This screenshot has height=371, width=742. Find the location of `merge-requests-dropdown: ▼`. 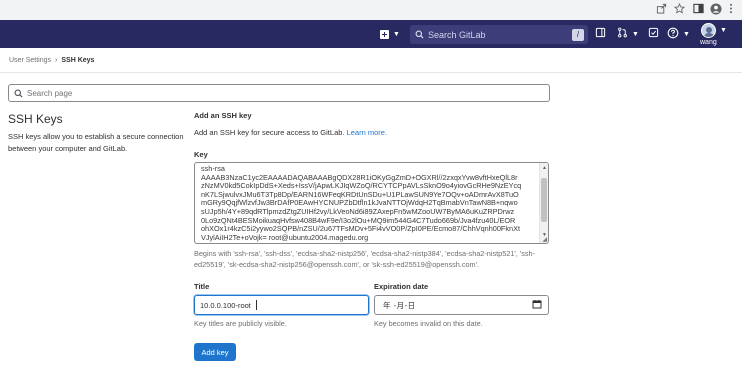

merge-requests-dropdown: ▼ is located at coordinates (628, 34).